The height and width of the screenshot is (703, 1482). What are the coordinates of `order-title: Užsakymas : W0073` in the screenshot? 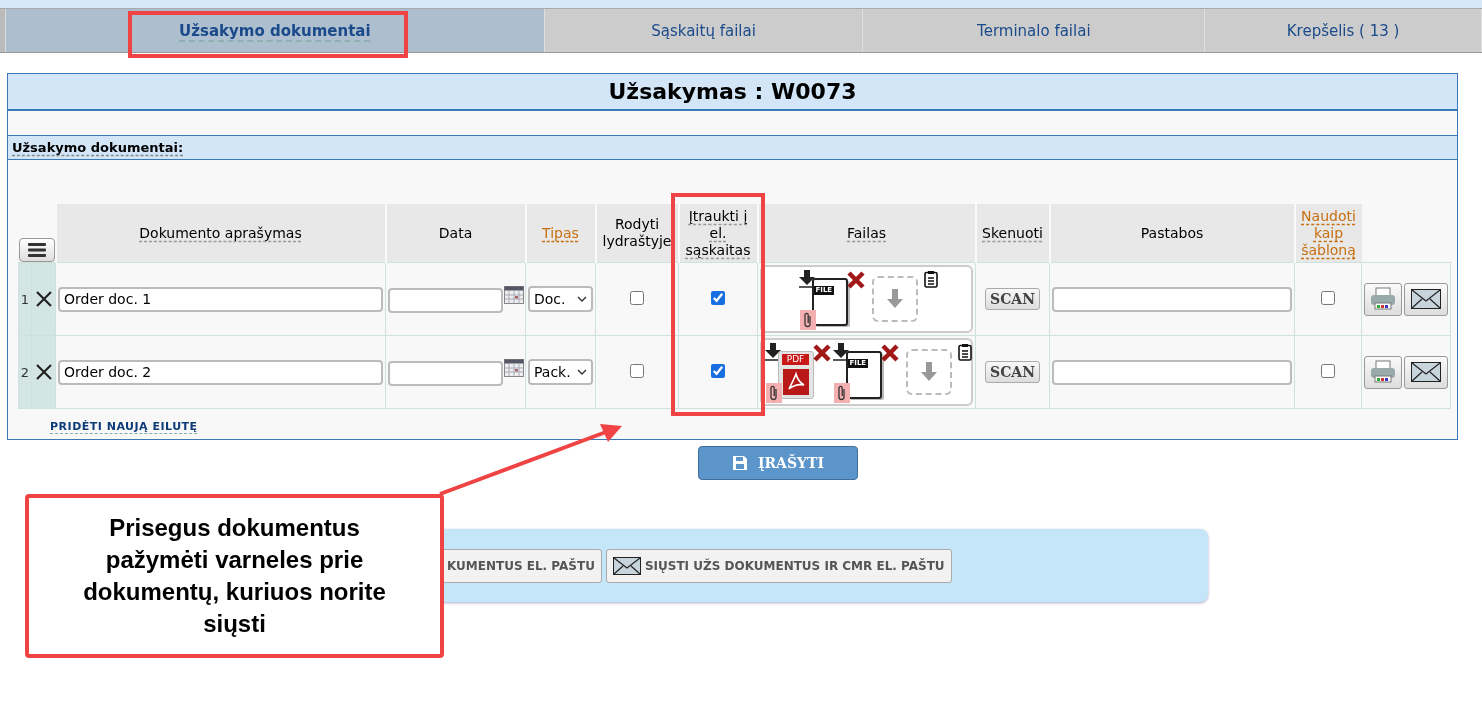 It's located at (732, 92).